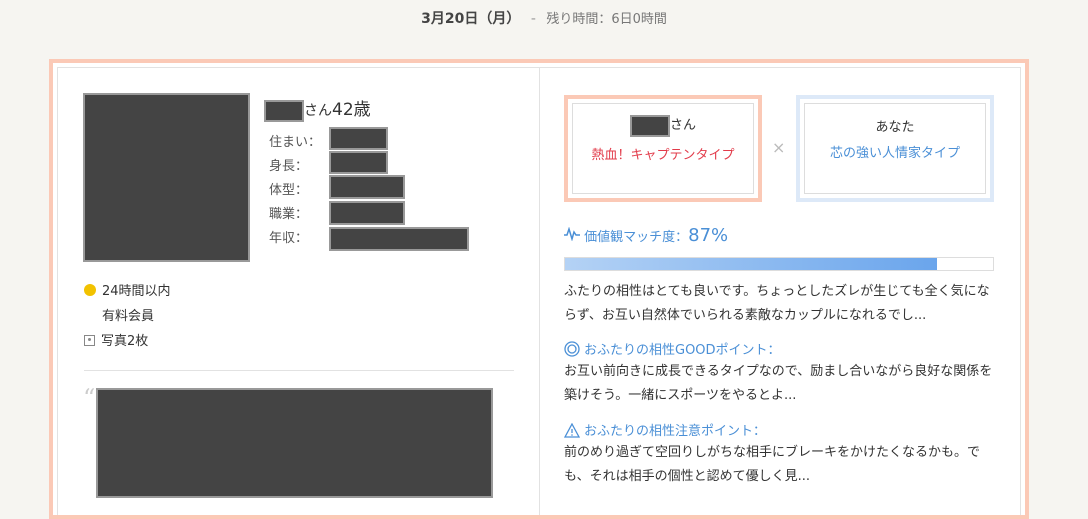 The height and width of the screenshot is (519, 1088). I want to click on occupation-value-redacted, so click(367, 213).